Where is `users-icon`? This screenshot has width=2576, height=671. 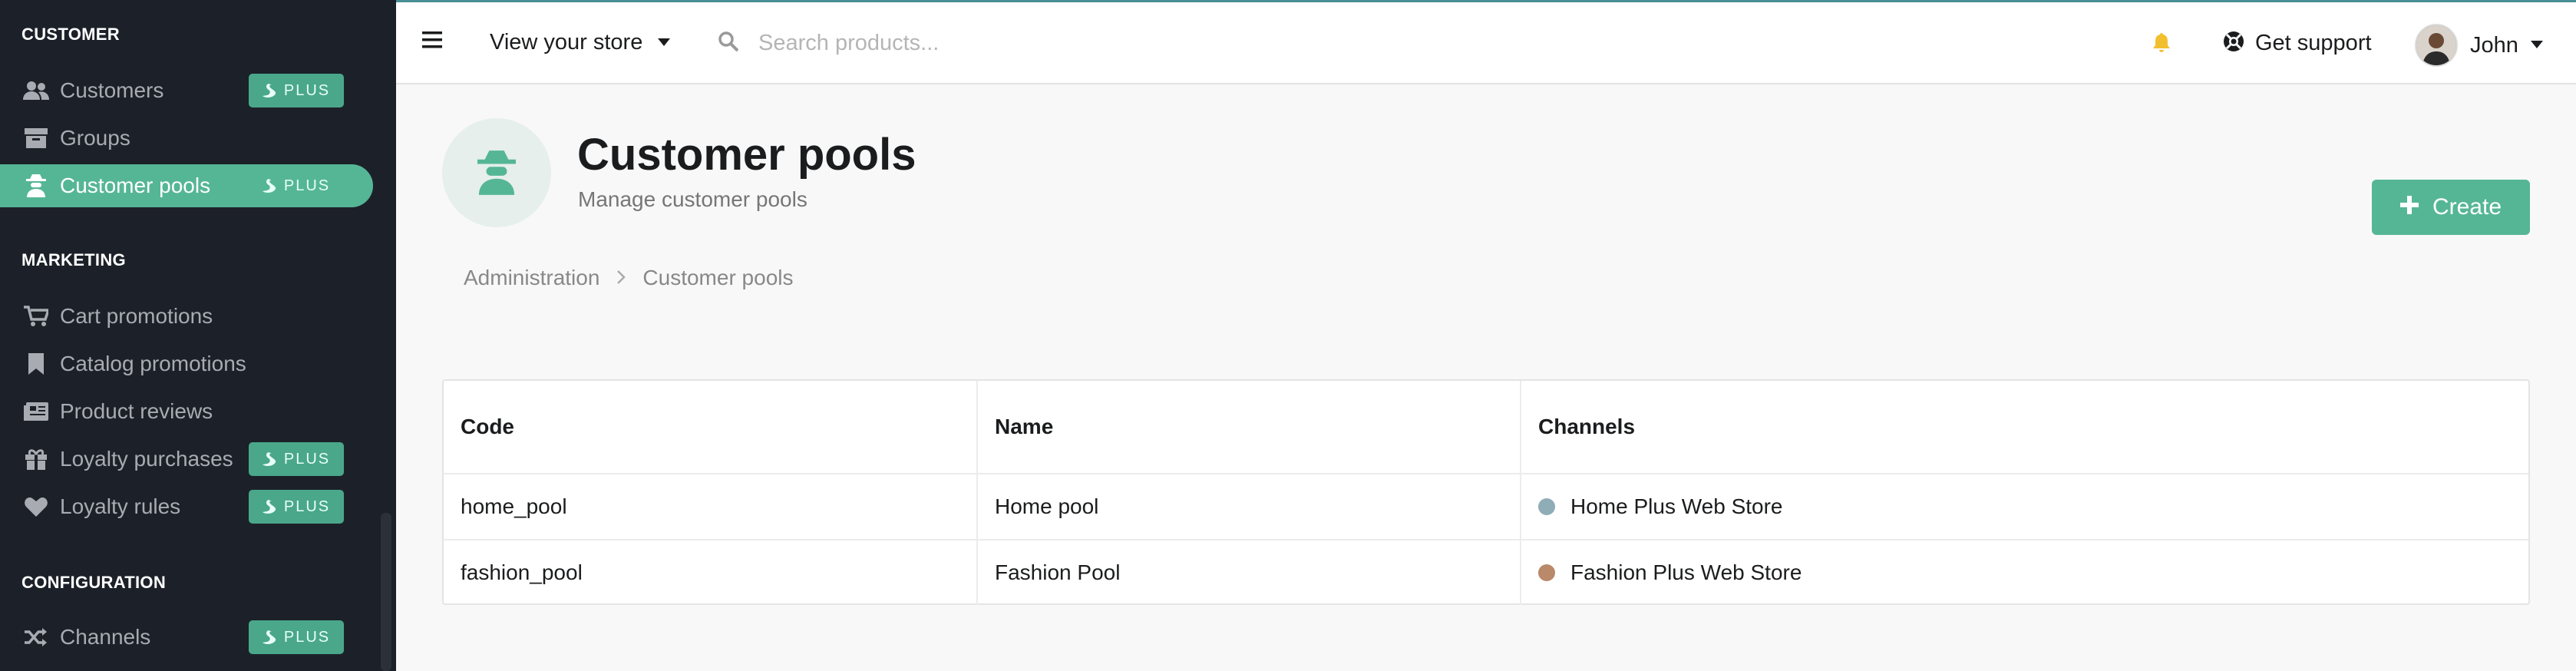
users-icon is located at coordinates (36, 91).